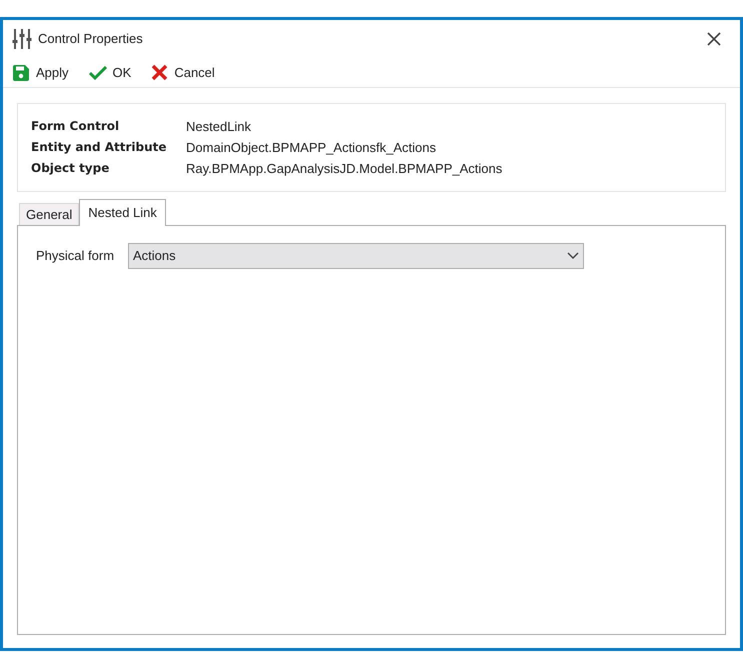 Image resolution: width=743 pixels, height=652 pixels. Describe the element at coordinates (311, 147) in the screenshot. I see `info-value: DomainObject.BPMAPP_Actionsfk_Actions` at that location.